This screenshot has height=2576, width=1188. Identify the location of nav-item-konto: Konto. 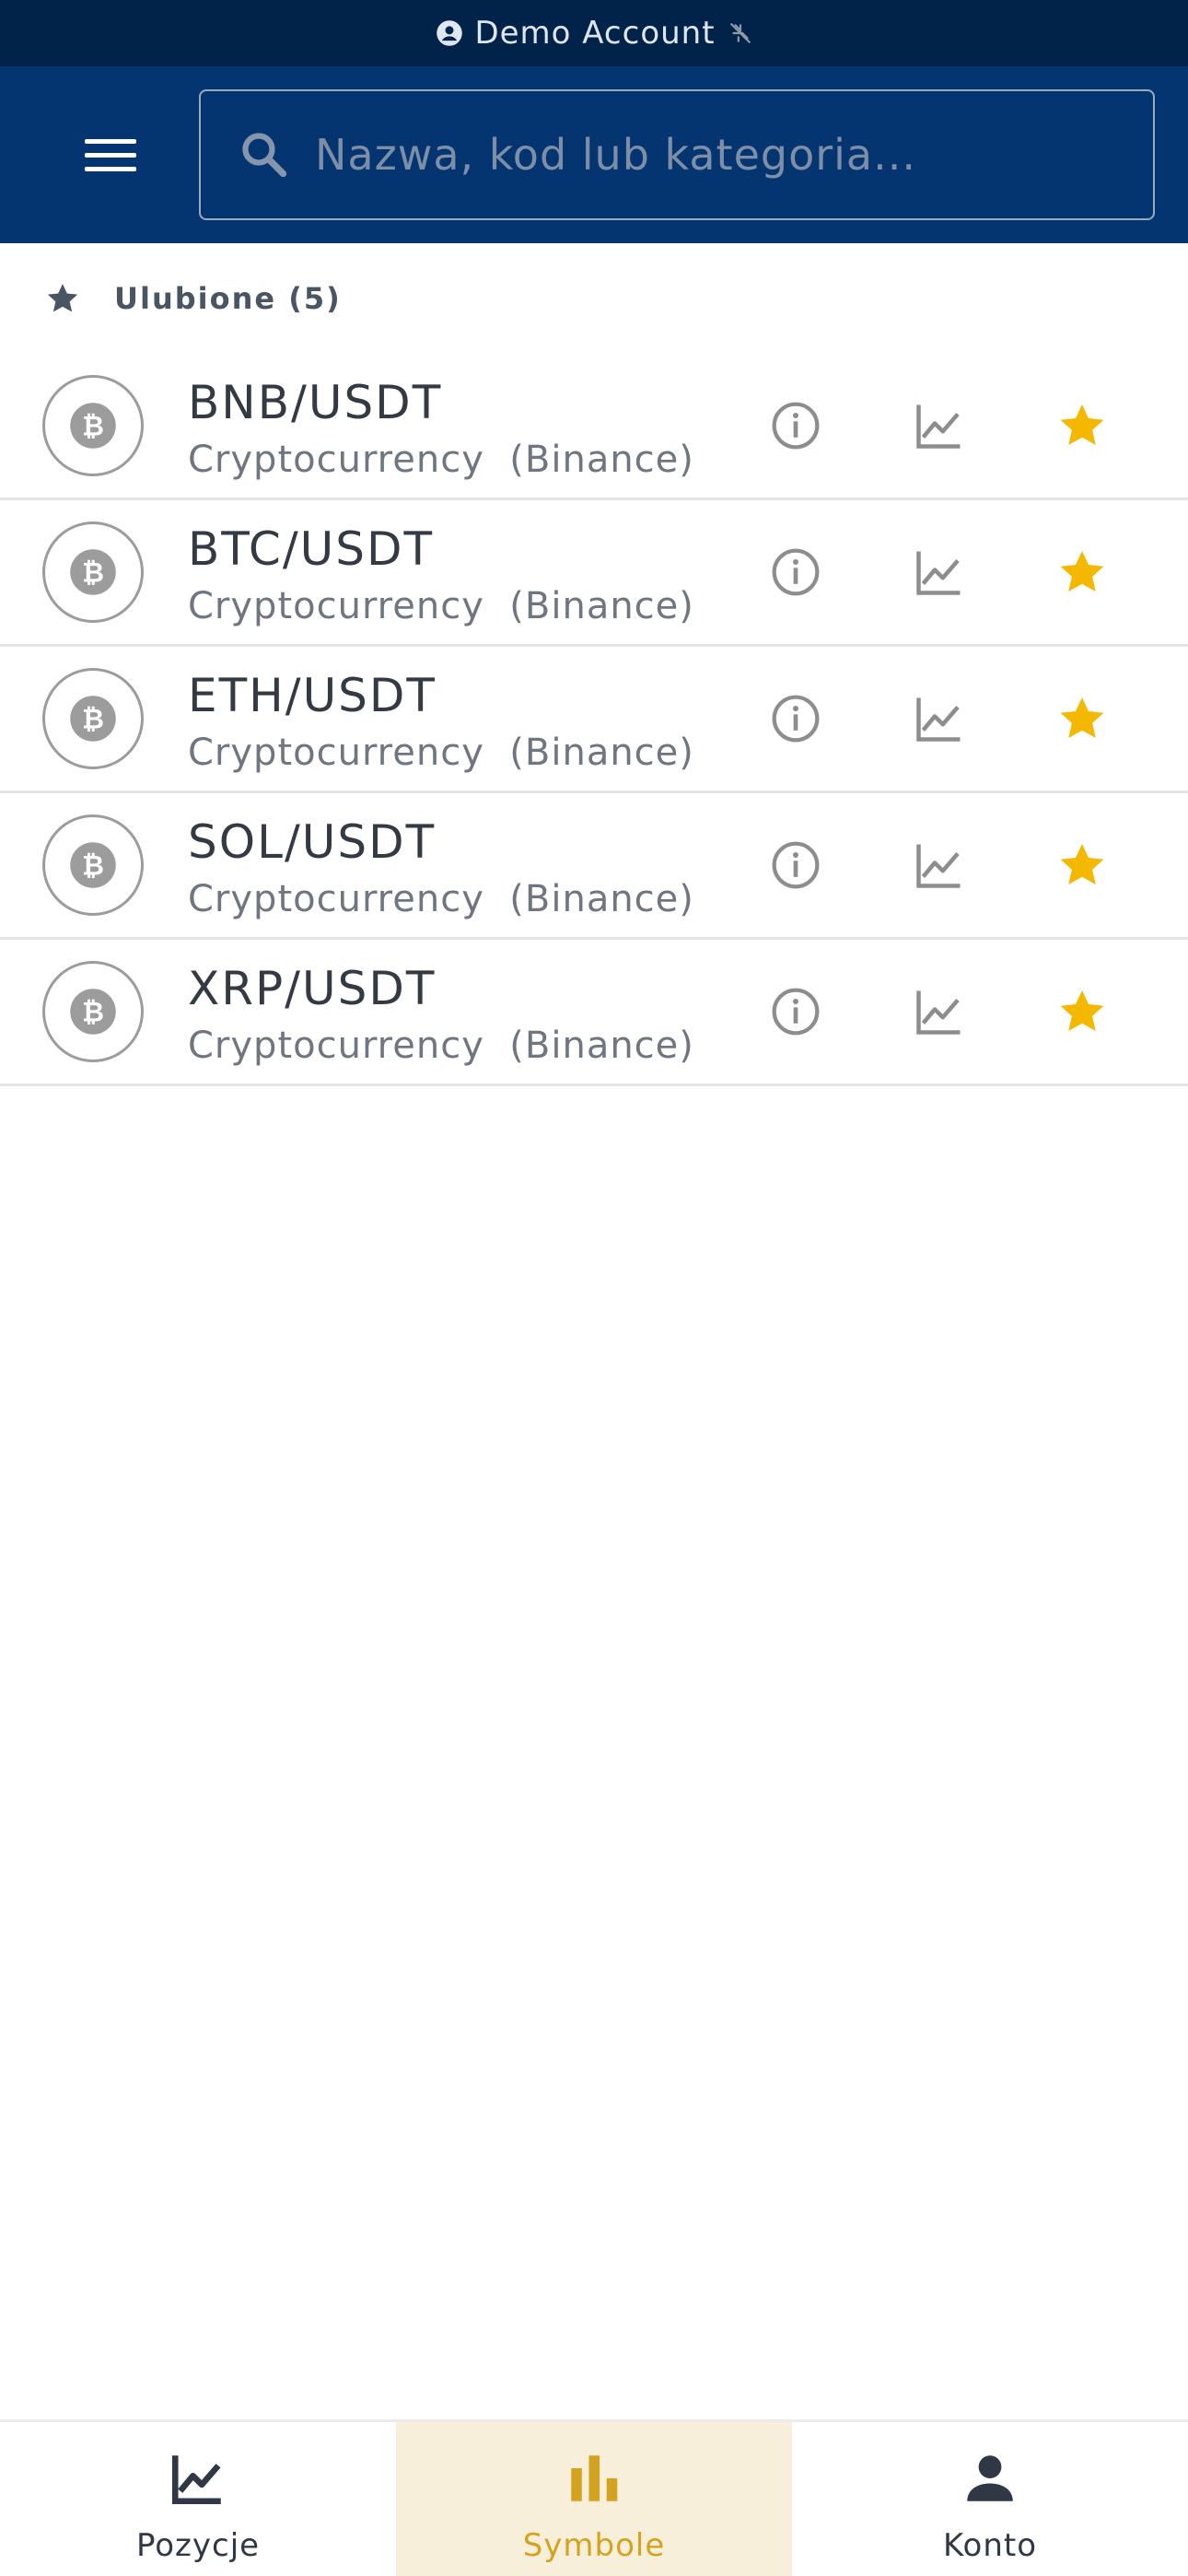
(990, 2499).